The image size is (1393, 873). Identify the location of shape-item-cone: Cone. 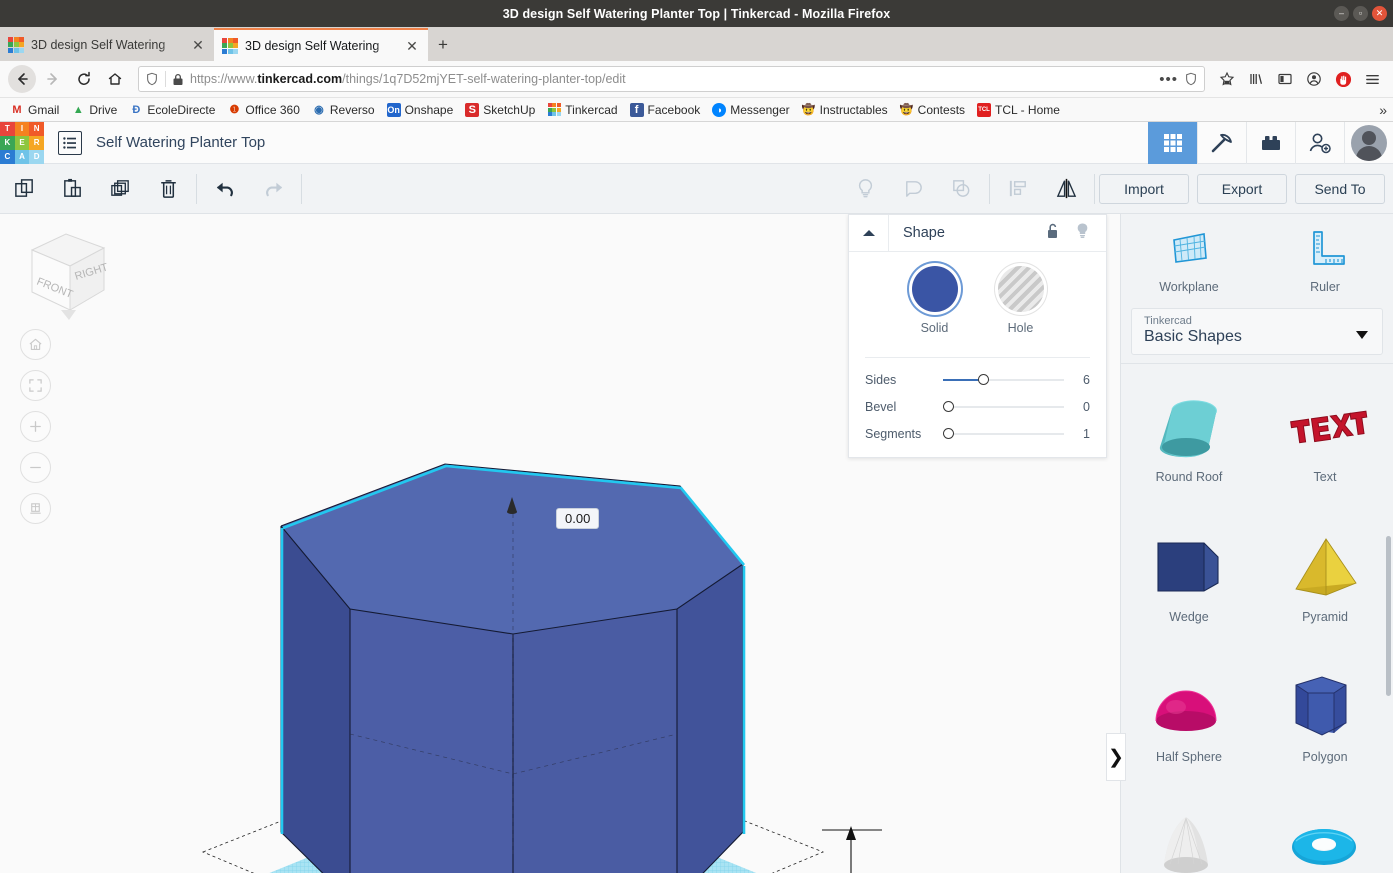
(1189, 832).